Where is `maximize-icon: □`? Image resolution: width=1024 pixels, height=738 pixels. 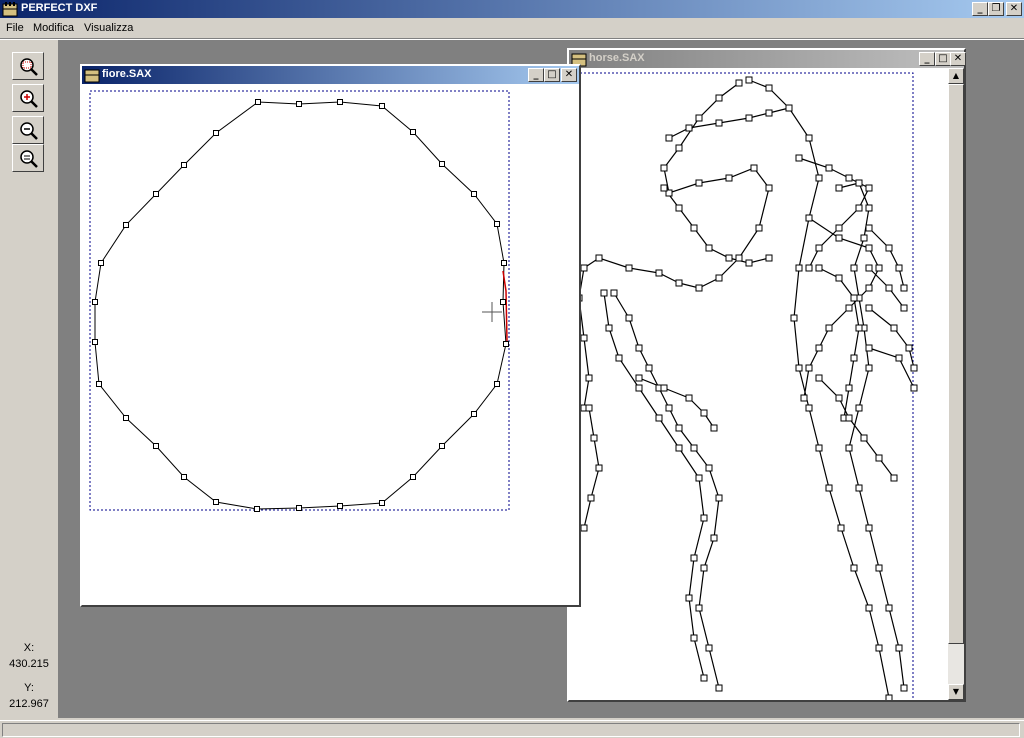
maximize-icon: □ is located at coordinates (552, 74).